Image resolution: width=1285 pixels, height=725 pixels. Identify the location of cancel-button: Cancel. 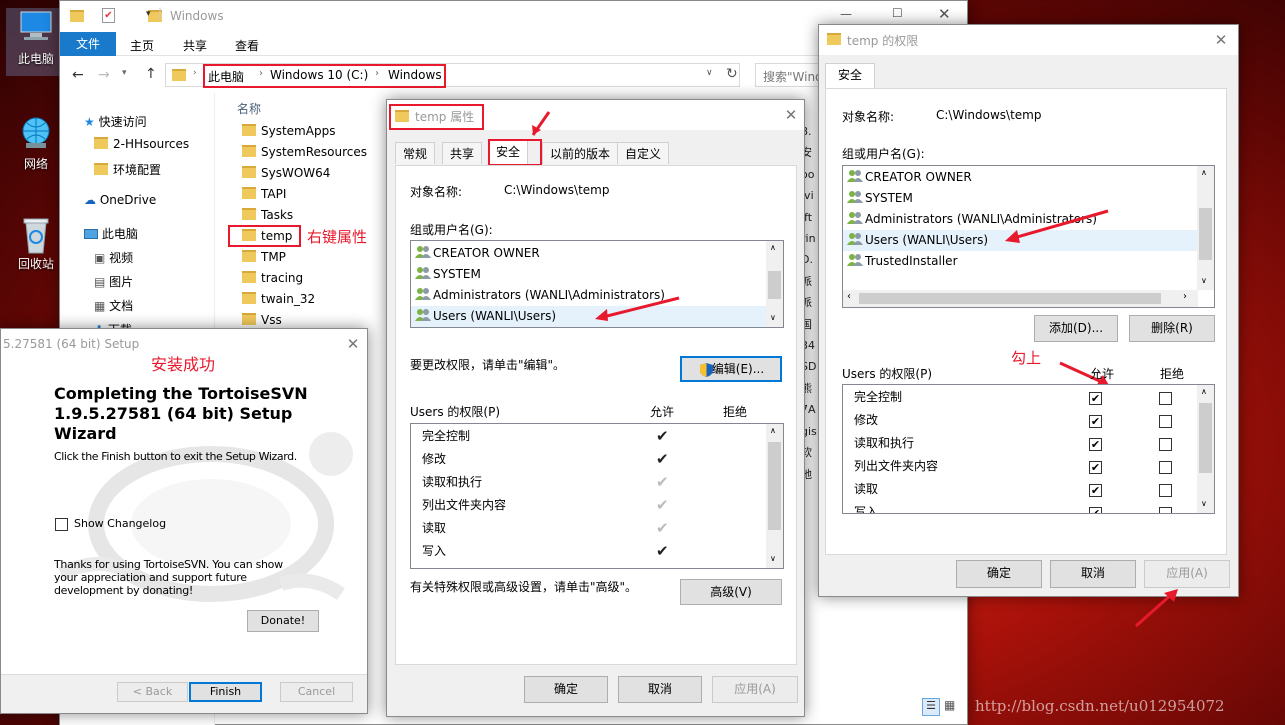
(316, 692).